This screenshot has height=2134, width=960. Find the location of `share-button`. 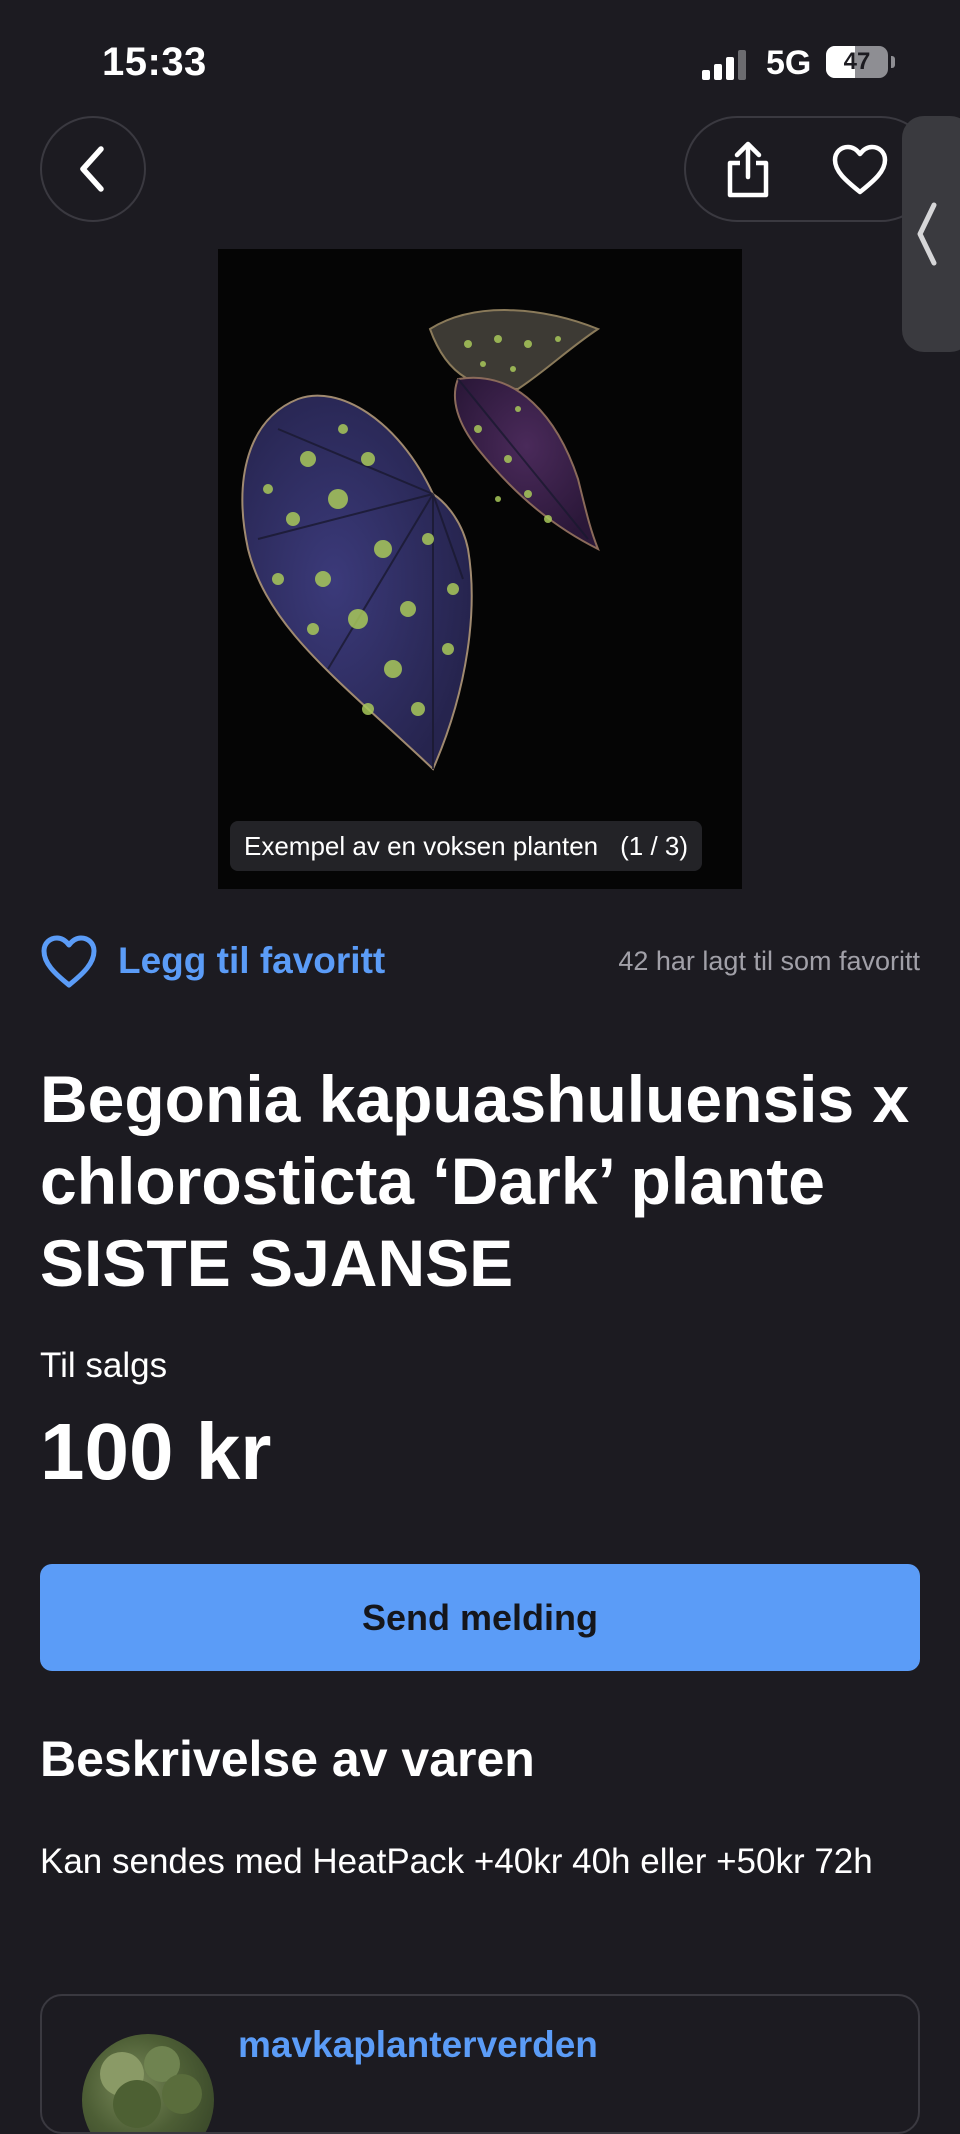

share-button is located at coordinates (748, 170).